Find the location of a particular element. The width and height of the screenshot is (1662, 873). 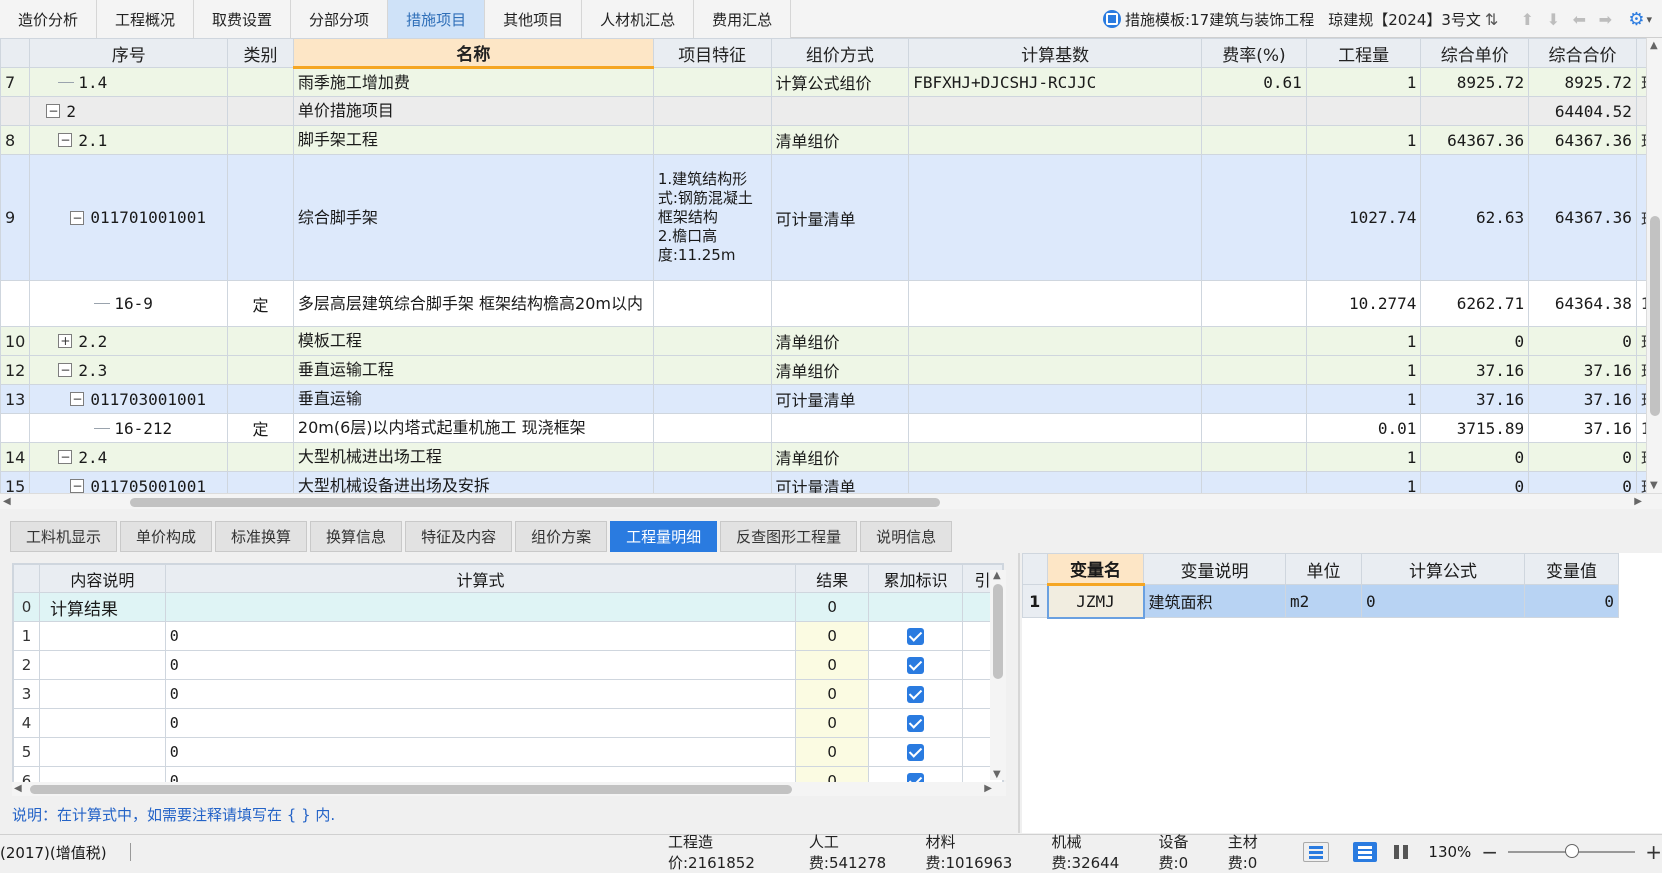

tab-detail-8: 说明信息 is located at coordinates (906, 536).